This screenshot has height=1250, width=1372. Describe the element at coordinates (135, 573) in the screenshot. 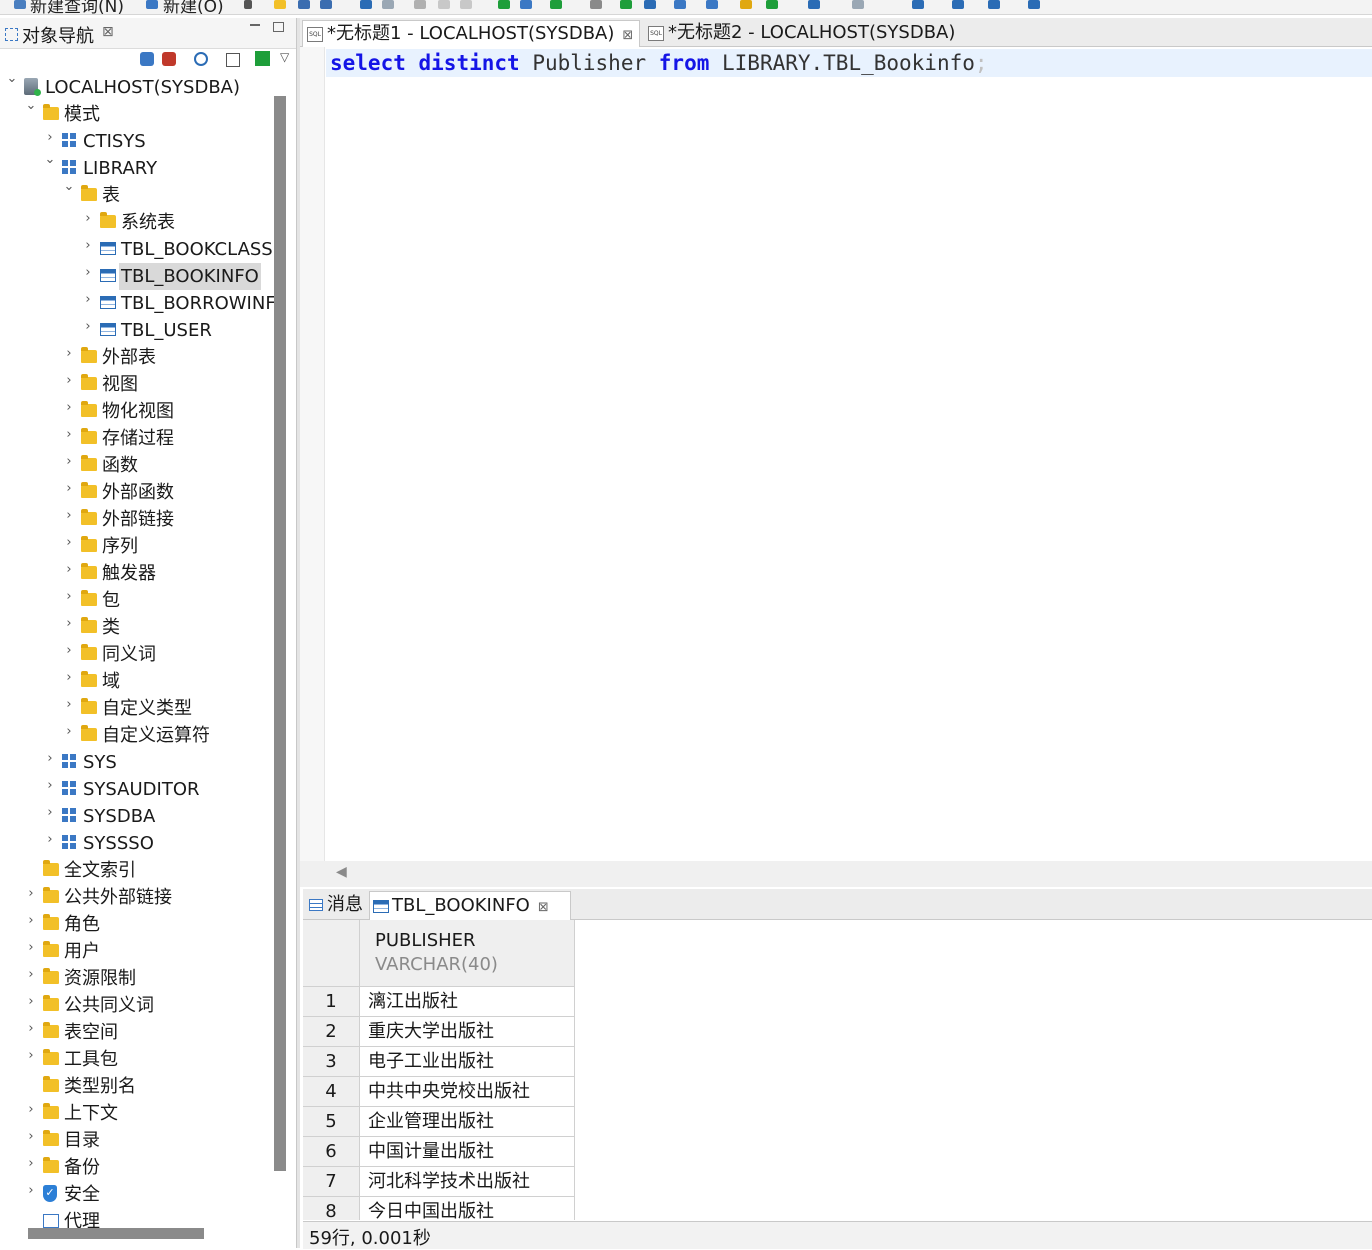

I see `tree-item: › 触发器` at that location.